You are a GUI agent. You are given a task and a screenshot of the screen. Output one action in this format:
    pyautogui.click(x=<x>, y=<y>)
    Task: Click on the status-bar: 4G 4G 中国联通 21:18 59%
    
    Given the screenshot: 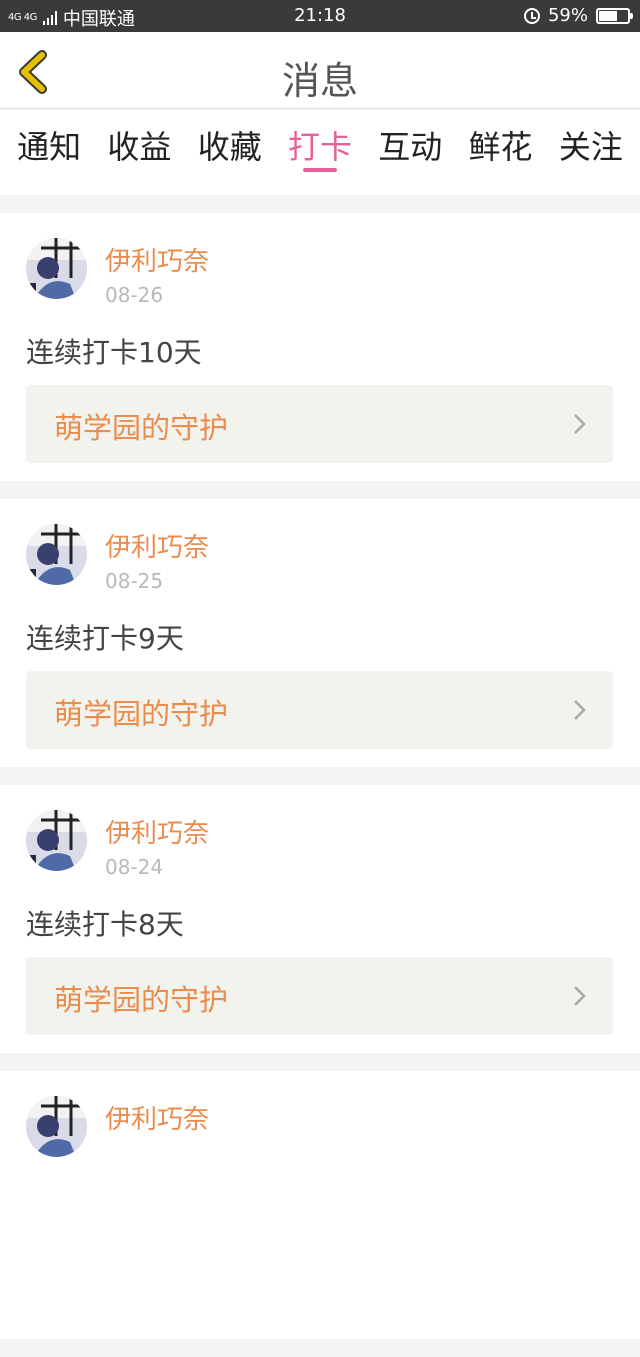 What is the action you would take?
    pyautogui.click(x=320, y=16)
    